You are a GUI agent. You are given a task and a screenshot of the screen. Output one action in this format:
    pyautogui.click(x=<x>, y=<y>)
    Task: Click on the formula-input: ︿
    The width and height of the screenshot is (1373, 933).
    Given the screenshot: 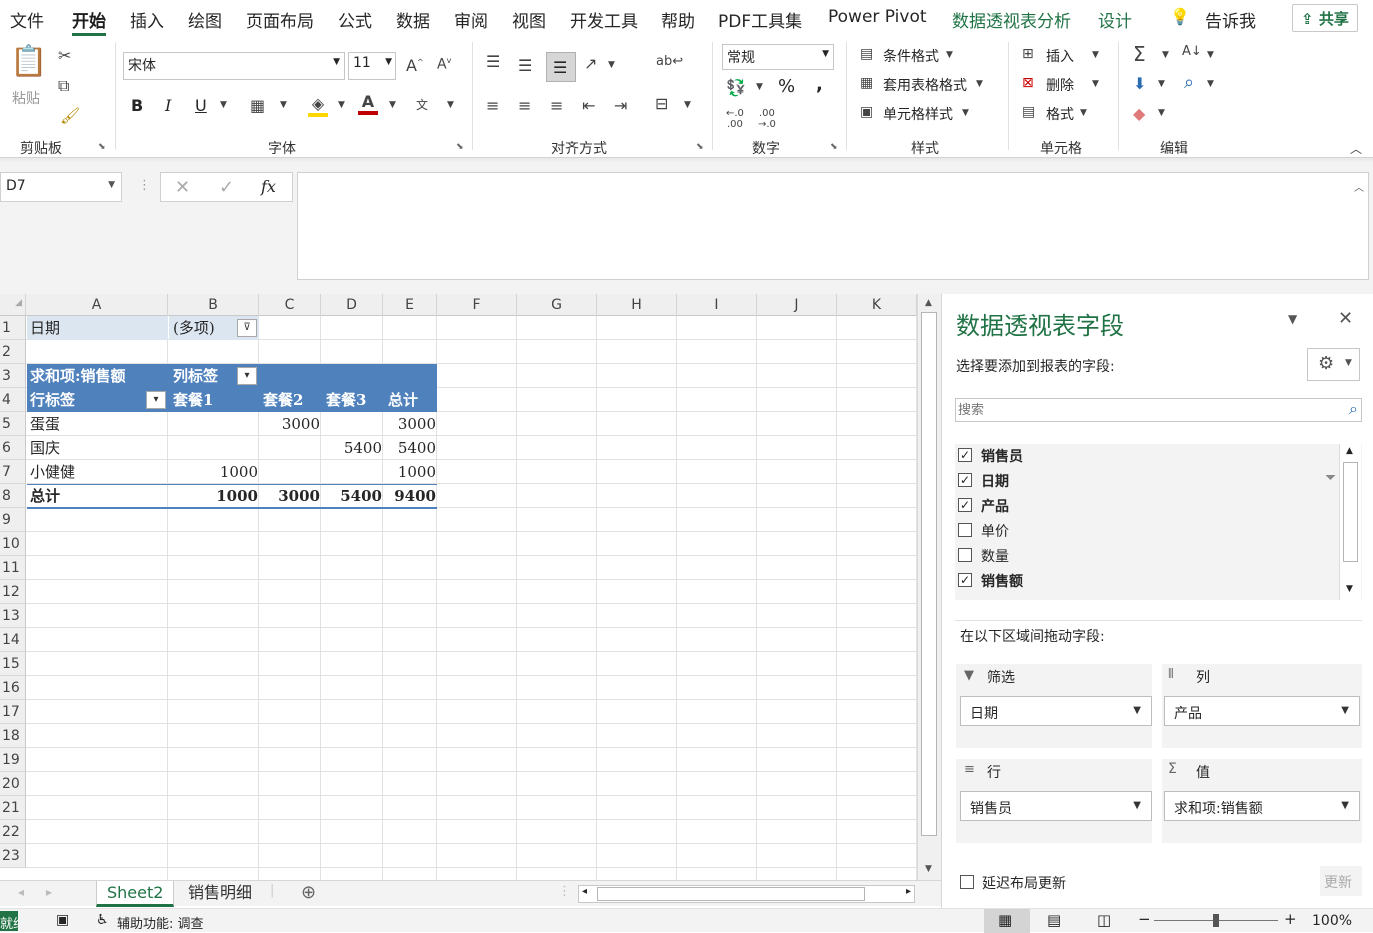 What is the action you would take?
    pyautogui.click(x=833, y=226)
    